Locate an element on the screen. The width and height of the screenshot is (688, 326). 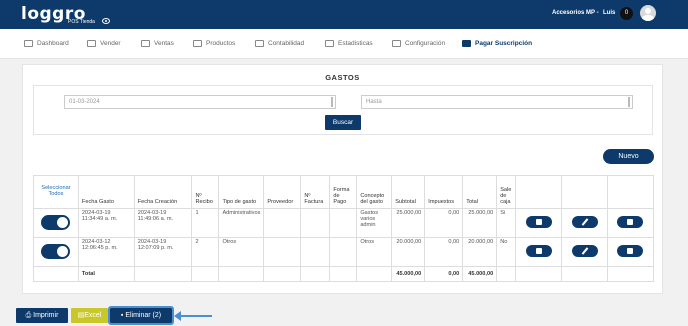
nav-label: Pagar Suscripción is located at coordinates (504, 43).